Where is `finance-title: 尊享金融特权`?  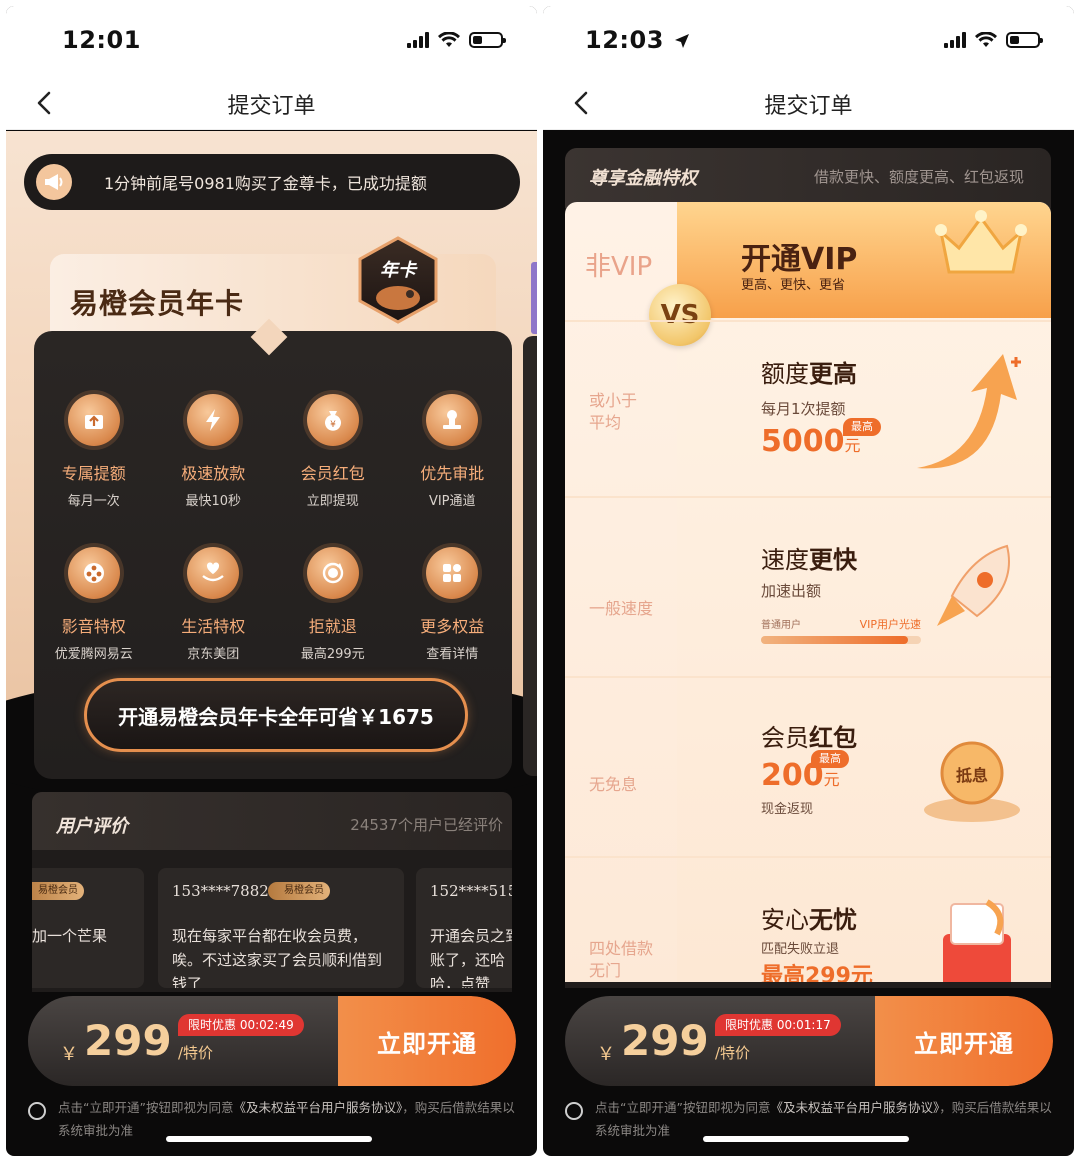
finance-title: 尊享金融特权 is located at coordinates (643, 178).